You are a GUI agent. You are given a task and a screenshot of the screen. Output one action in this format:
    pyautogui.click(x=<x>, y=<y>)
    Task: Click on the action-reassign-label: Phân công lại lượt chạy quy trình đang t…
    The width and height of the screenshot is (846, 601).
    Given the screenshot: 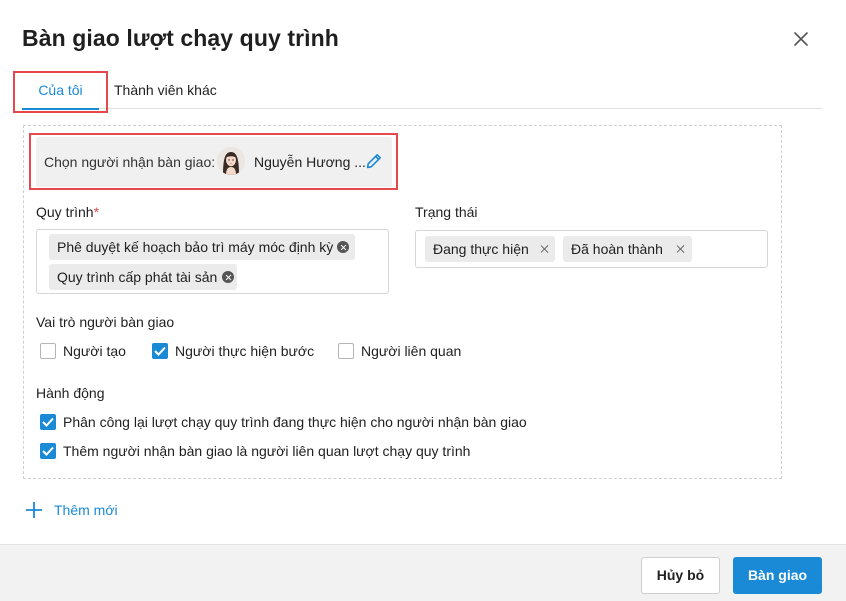 What is the action you would take?
    pyautogui.click(x=295, y=422)
    